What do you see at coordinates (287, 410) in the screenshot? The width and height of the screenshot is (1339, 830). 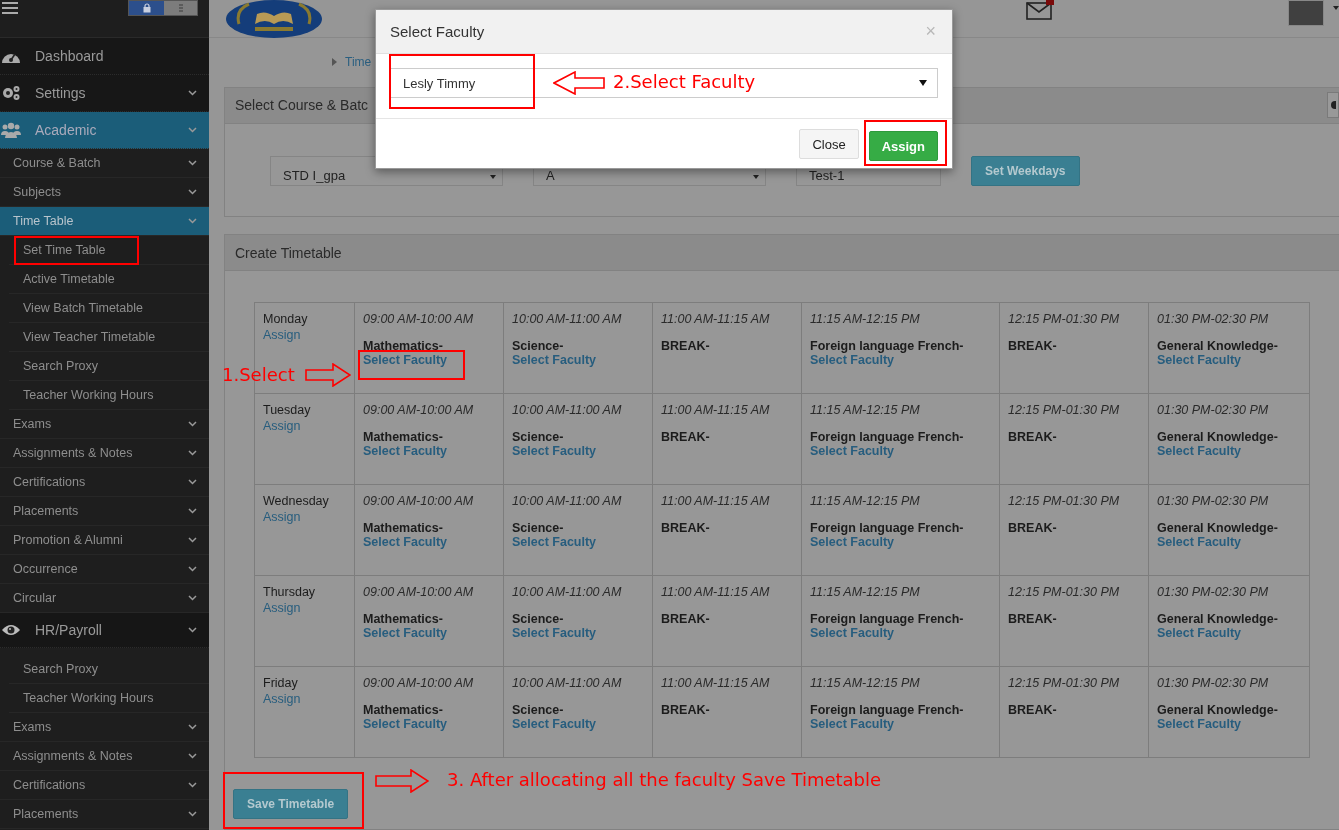 I see `day-label: Tuesday` at bounding box center [287, 410].